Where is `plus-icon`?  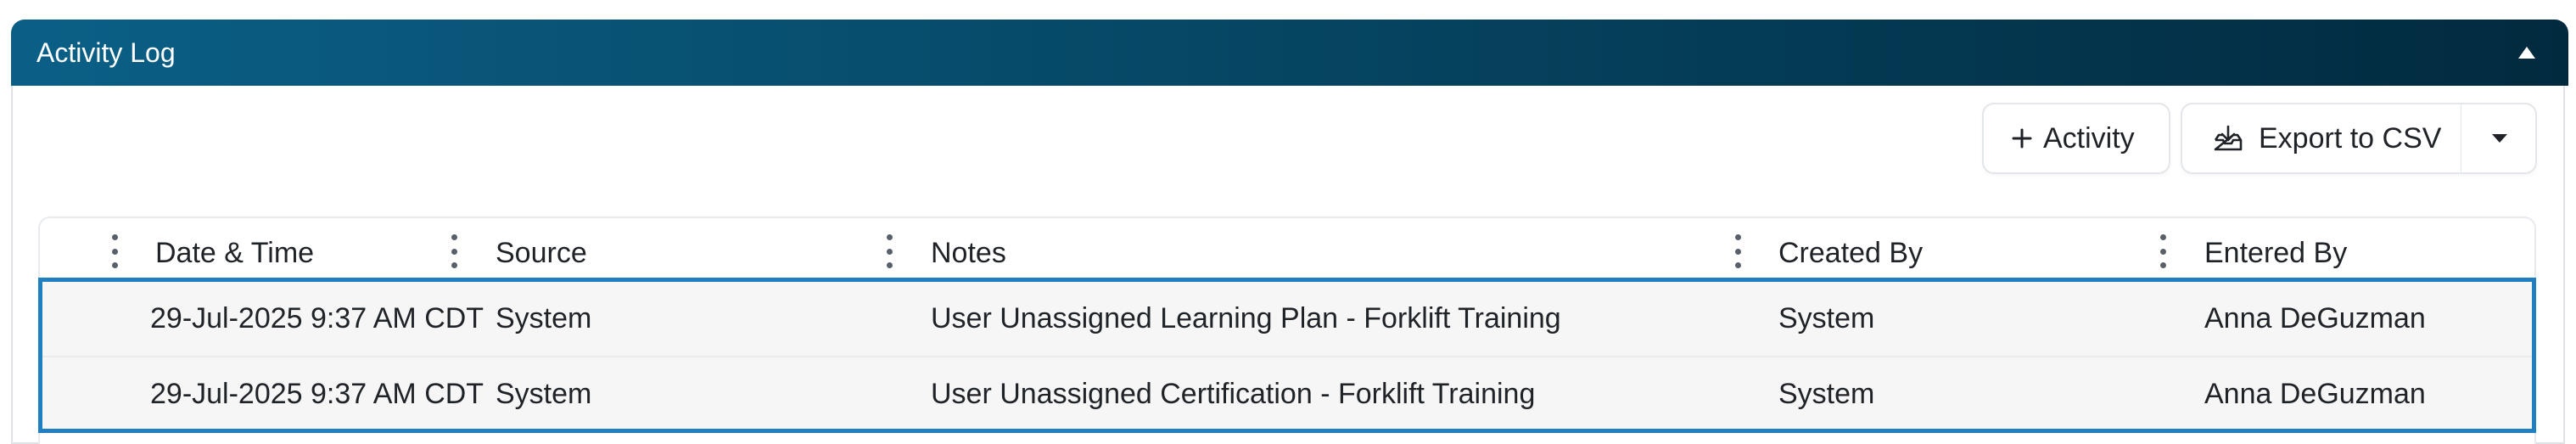
plus-icon is located at coordinates (2022, 138).